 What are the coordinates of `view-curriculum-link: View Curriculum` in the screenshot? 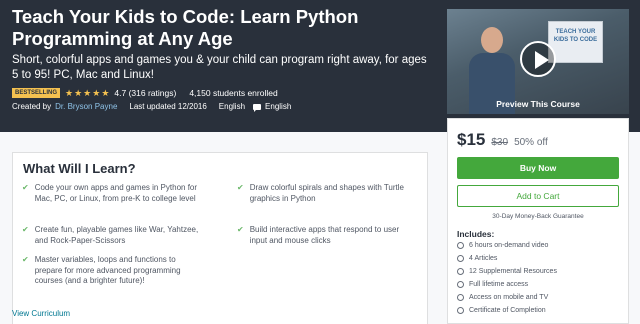 It's located at (41, 313).